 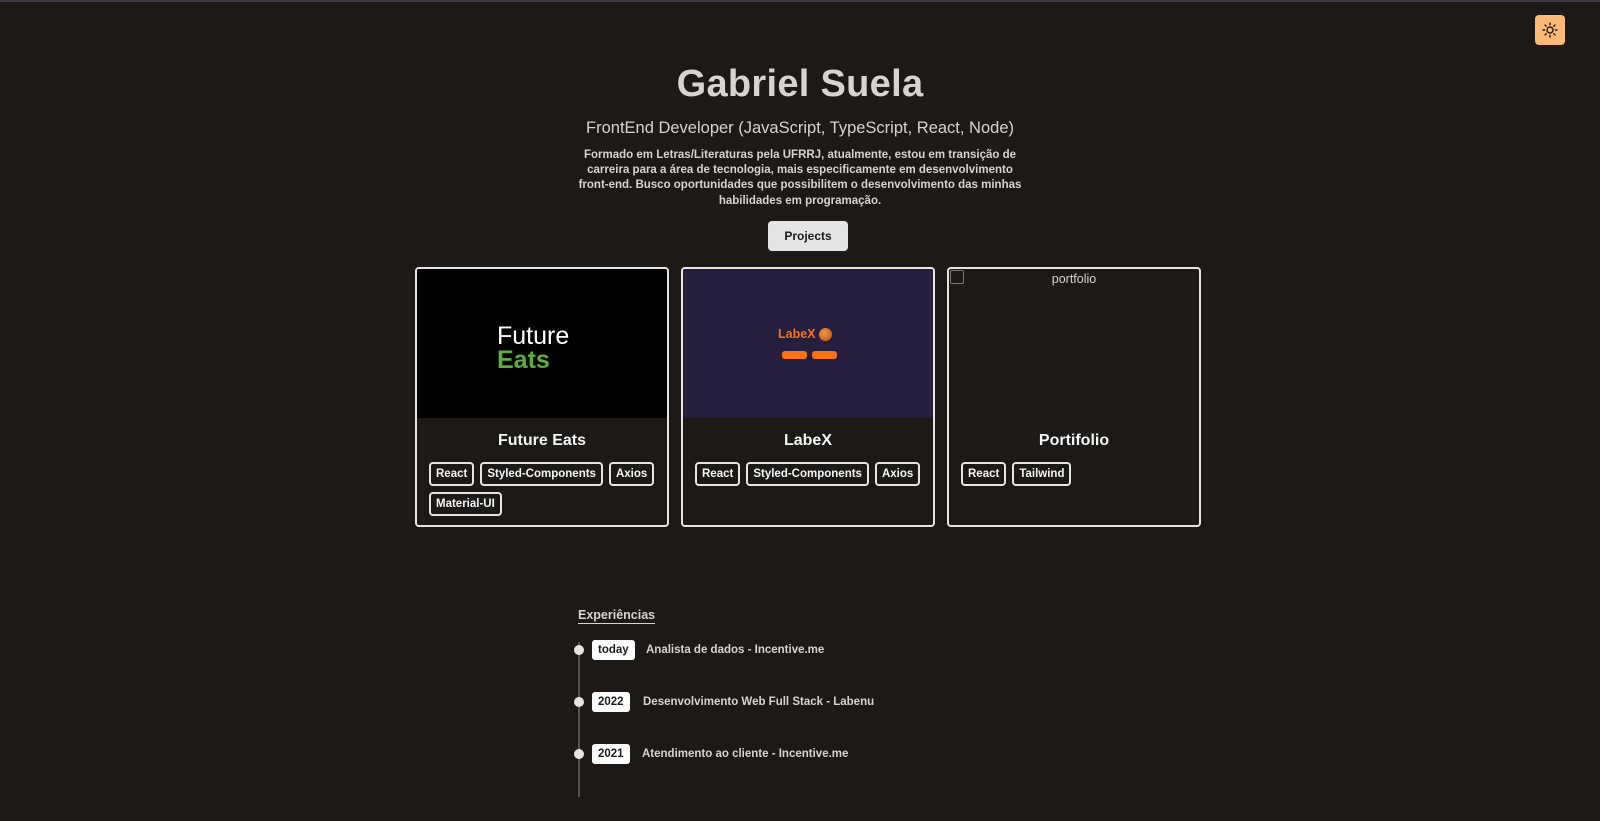 What do you see at coordinates (1042, 474) in the screenshot?
I see `tech-tag: Tailwind` at bounding box center [1042, 474].